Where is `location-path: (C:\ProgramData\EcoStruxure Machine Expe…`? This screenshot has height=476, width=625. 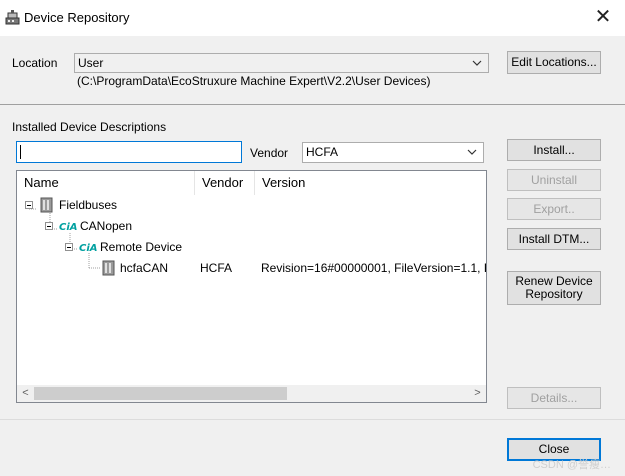
location-path: (C:\ProgramData\EcoStruxure Machine Expe… is located at coordinates (254, 81).